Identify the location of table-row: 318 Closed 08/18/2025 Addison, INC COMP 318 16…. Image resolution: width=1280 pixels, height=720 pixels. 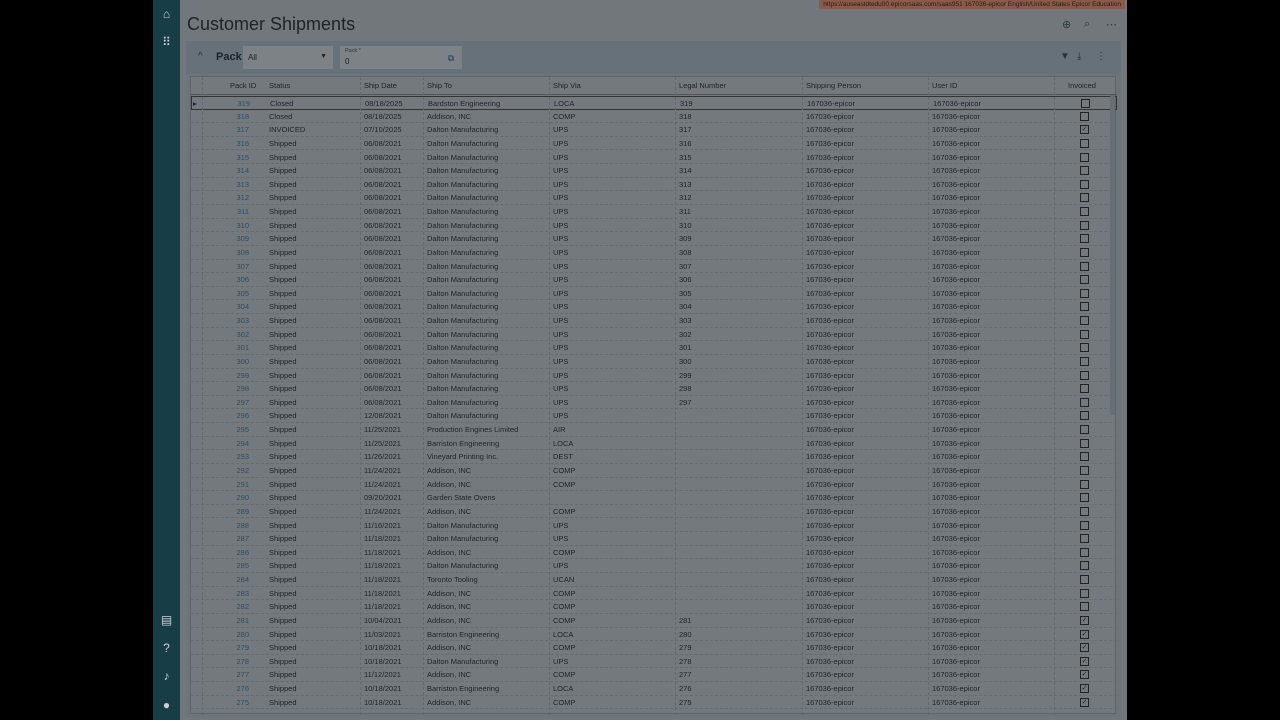
(654, 117).